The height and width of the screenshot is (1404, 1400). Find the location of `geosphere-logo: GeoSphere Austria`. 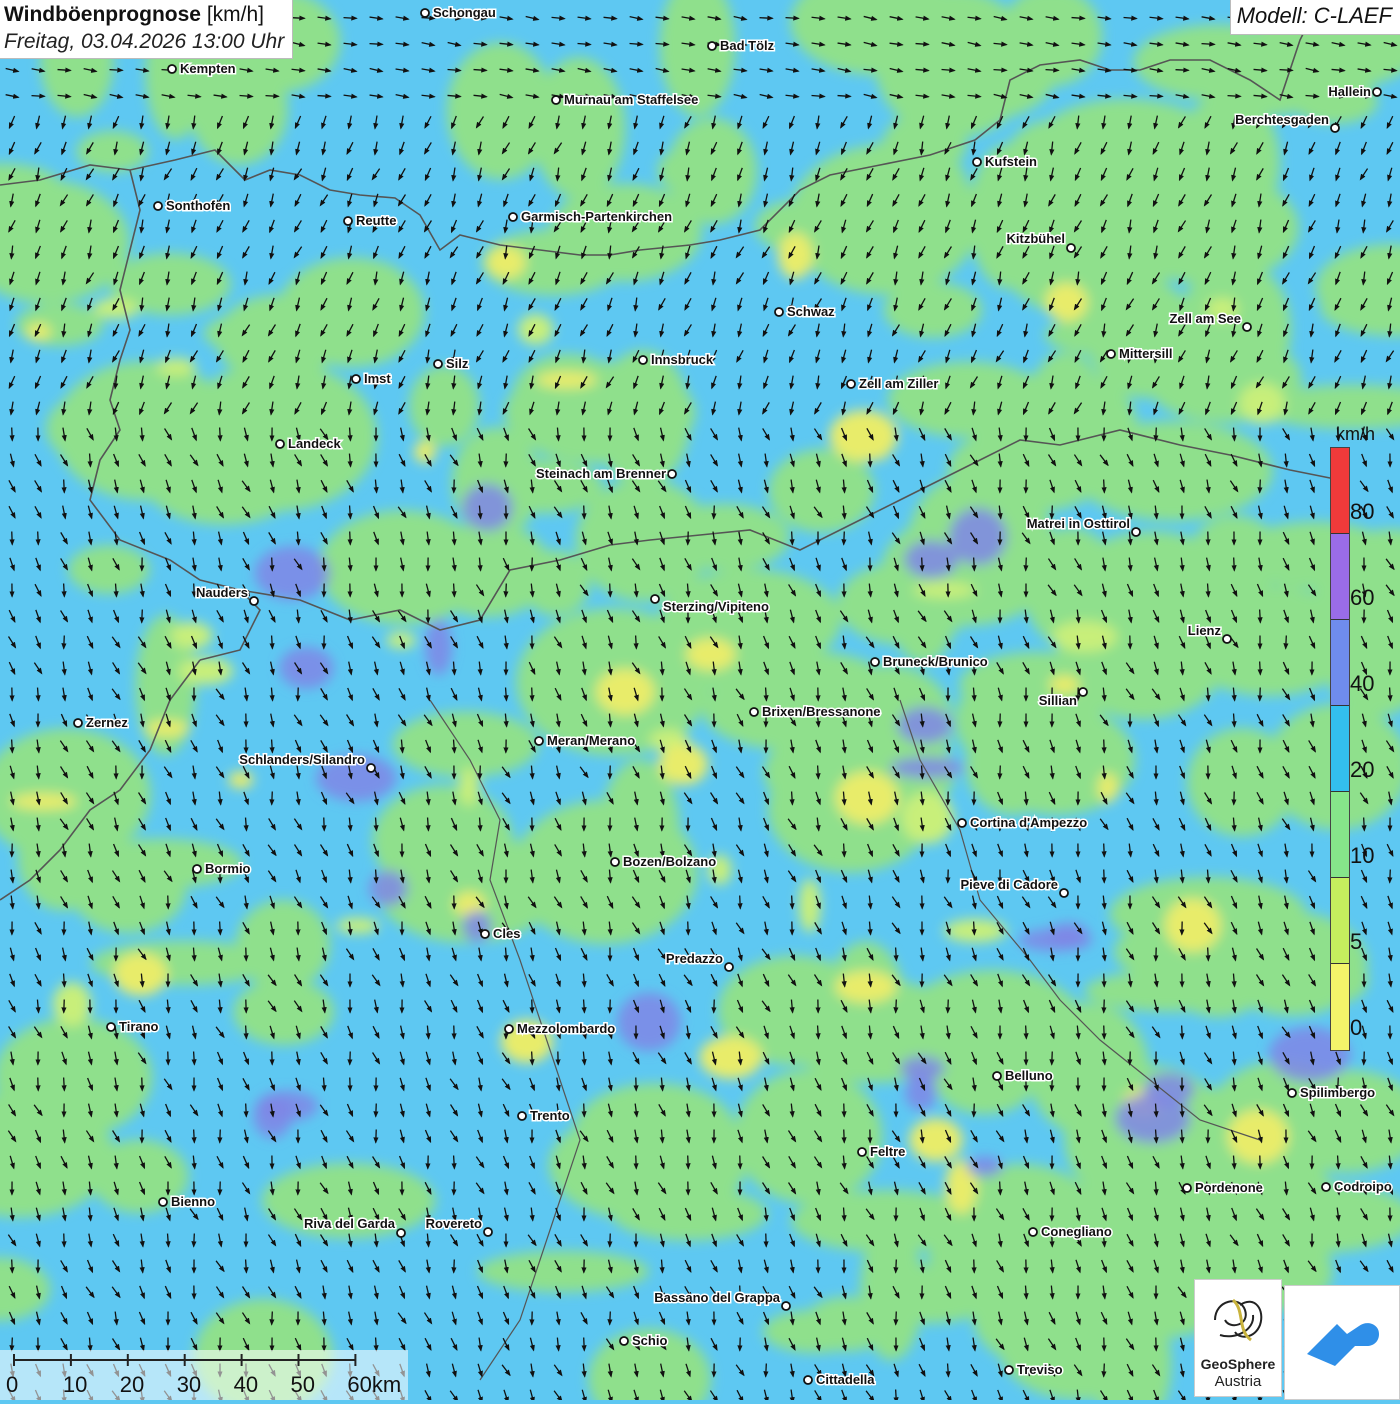

geosphere-logo: GeoSphere Austria is located at coordinates (1238, 1338).